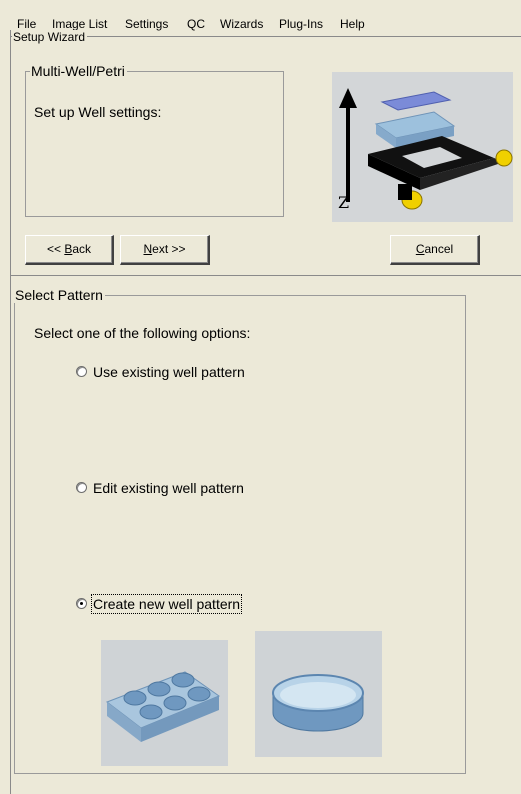 The image size is (521, 794). I want to click on stage-illustration-svg: Z, so click(425, 150).